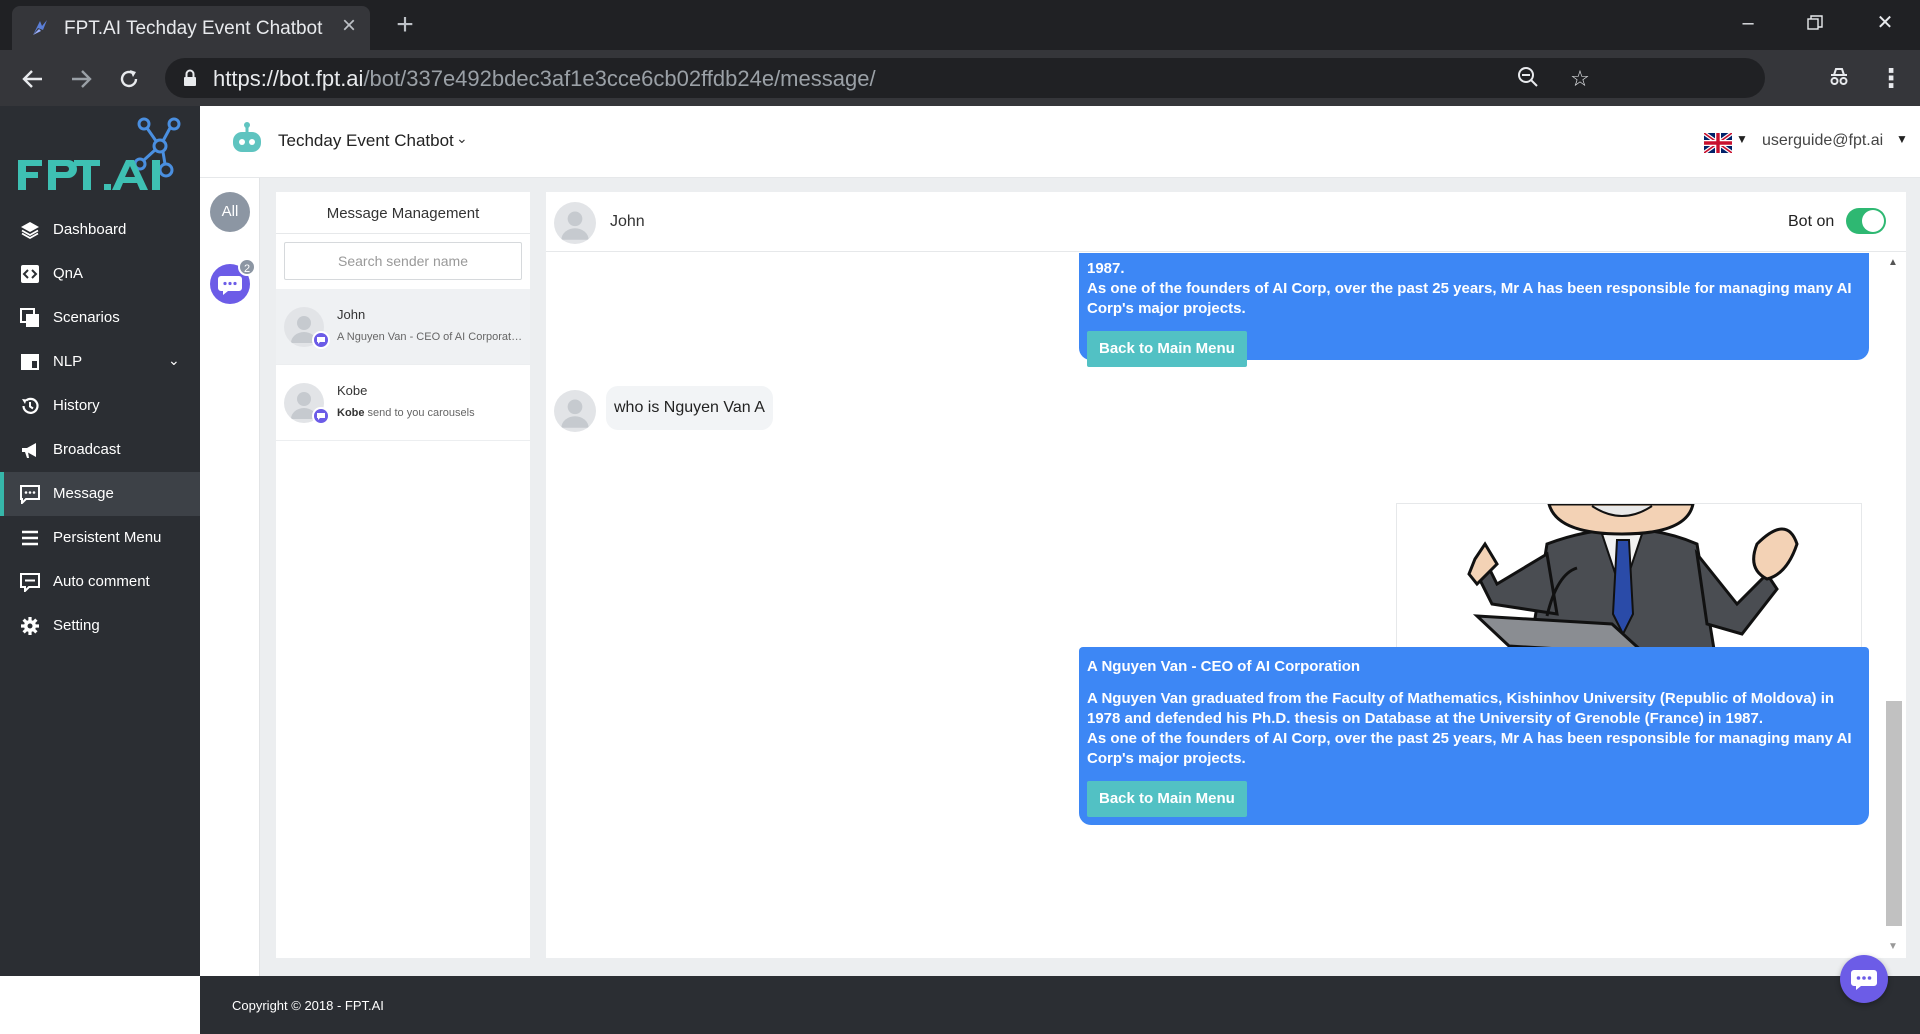  I want to click on chat-contact-name: John, so click(627, 221).